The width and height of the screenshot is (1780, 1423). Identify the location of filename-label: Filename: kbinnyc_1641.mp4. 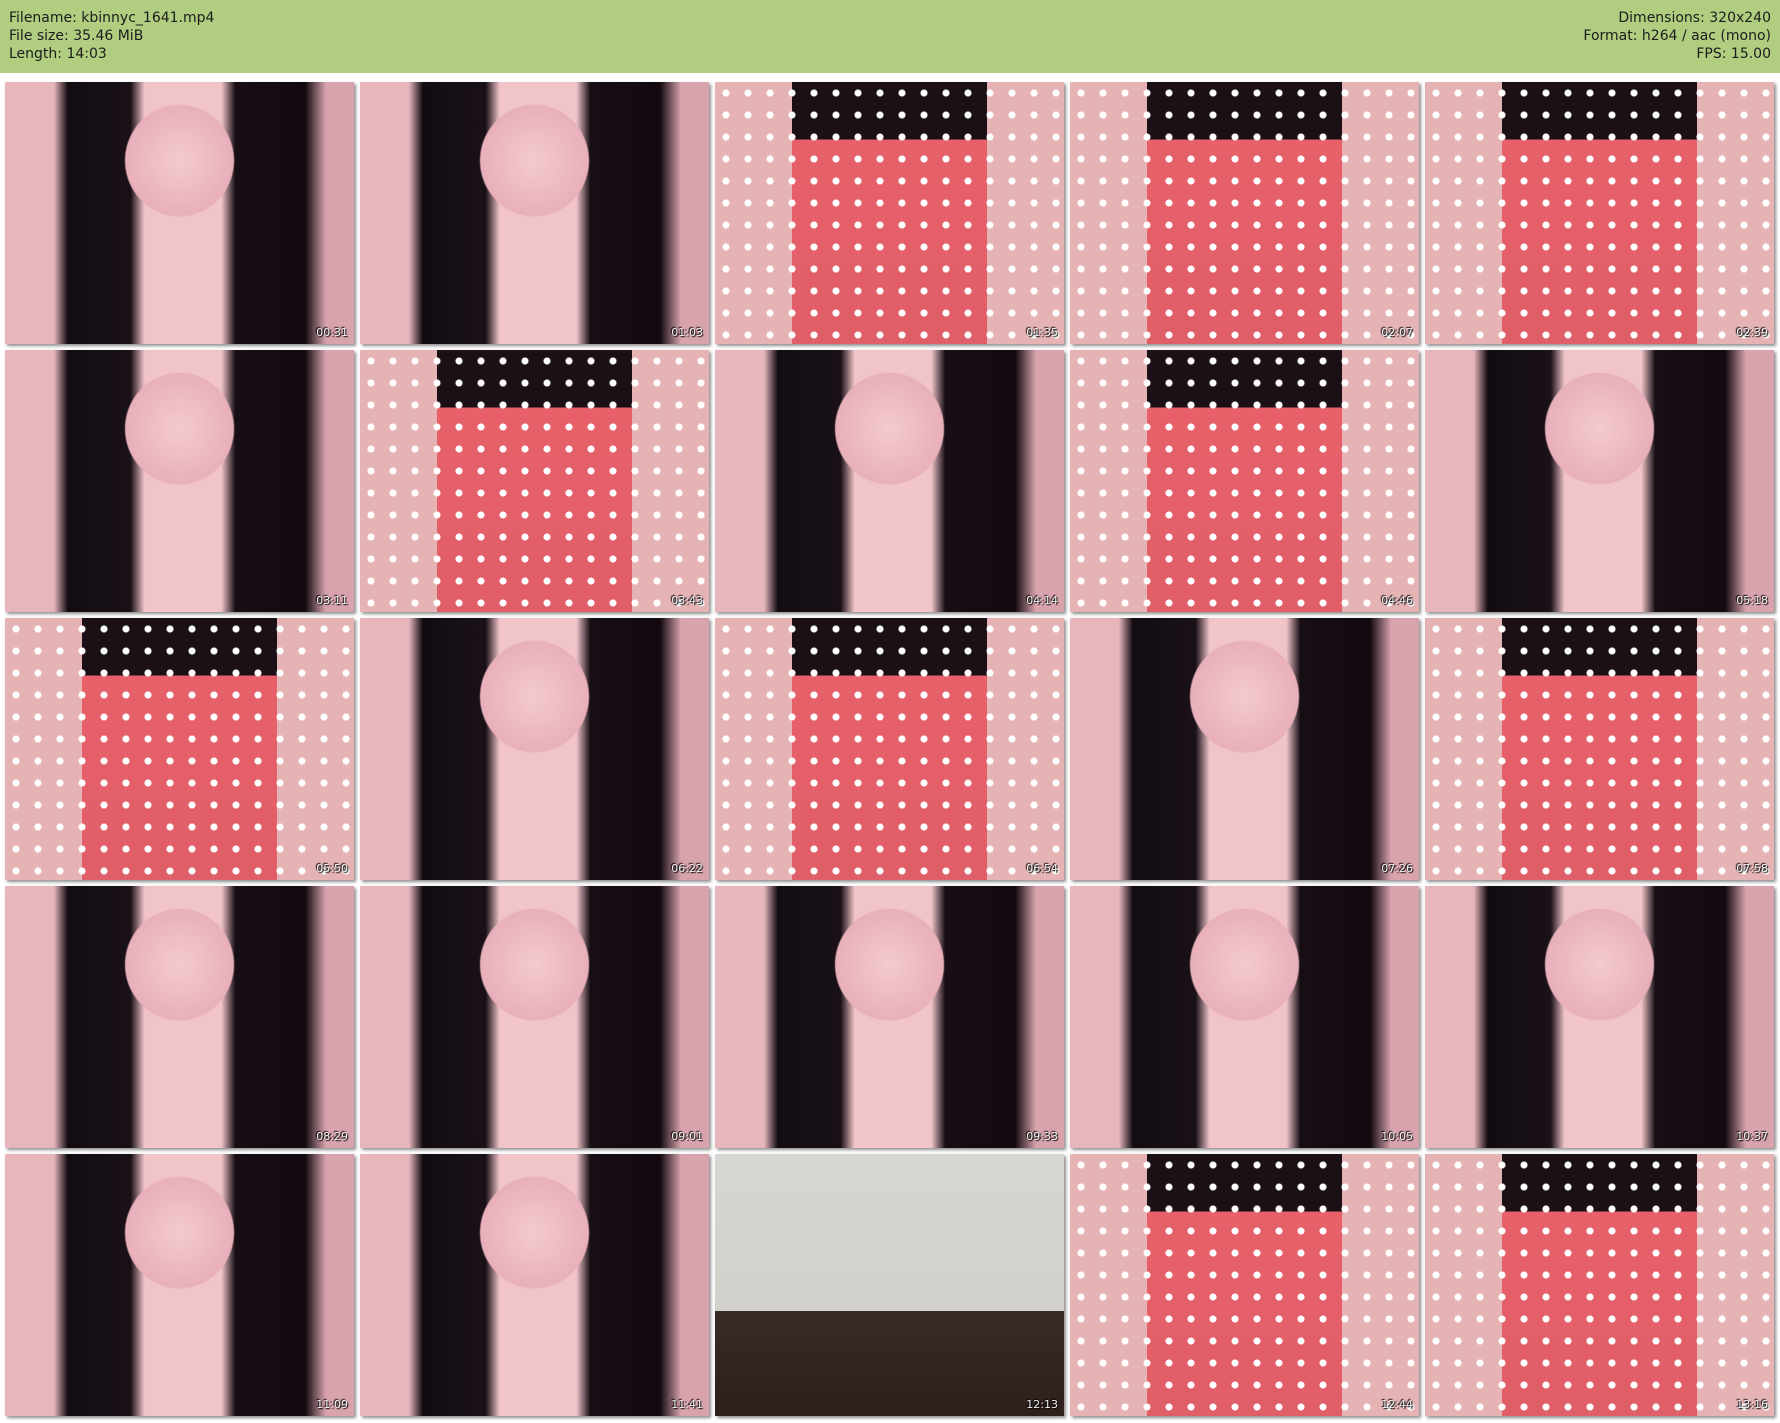
(112, 18).